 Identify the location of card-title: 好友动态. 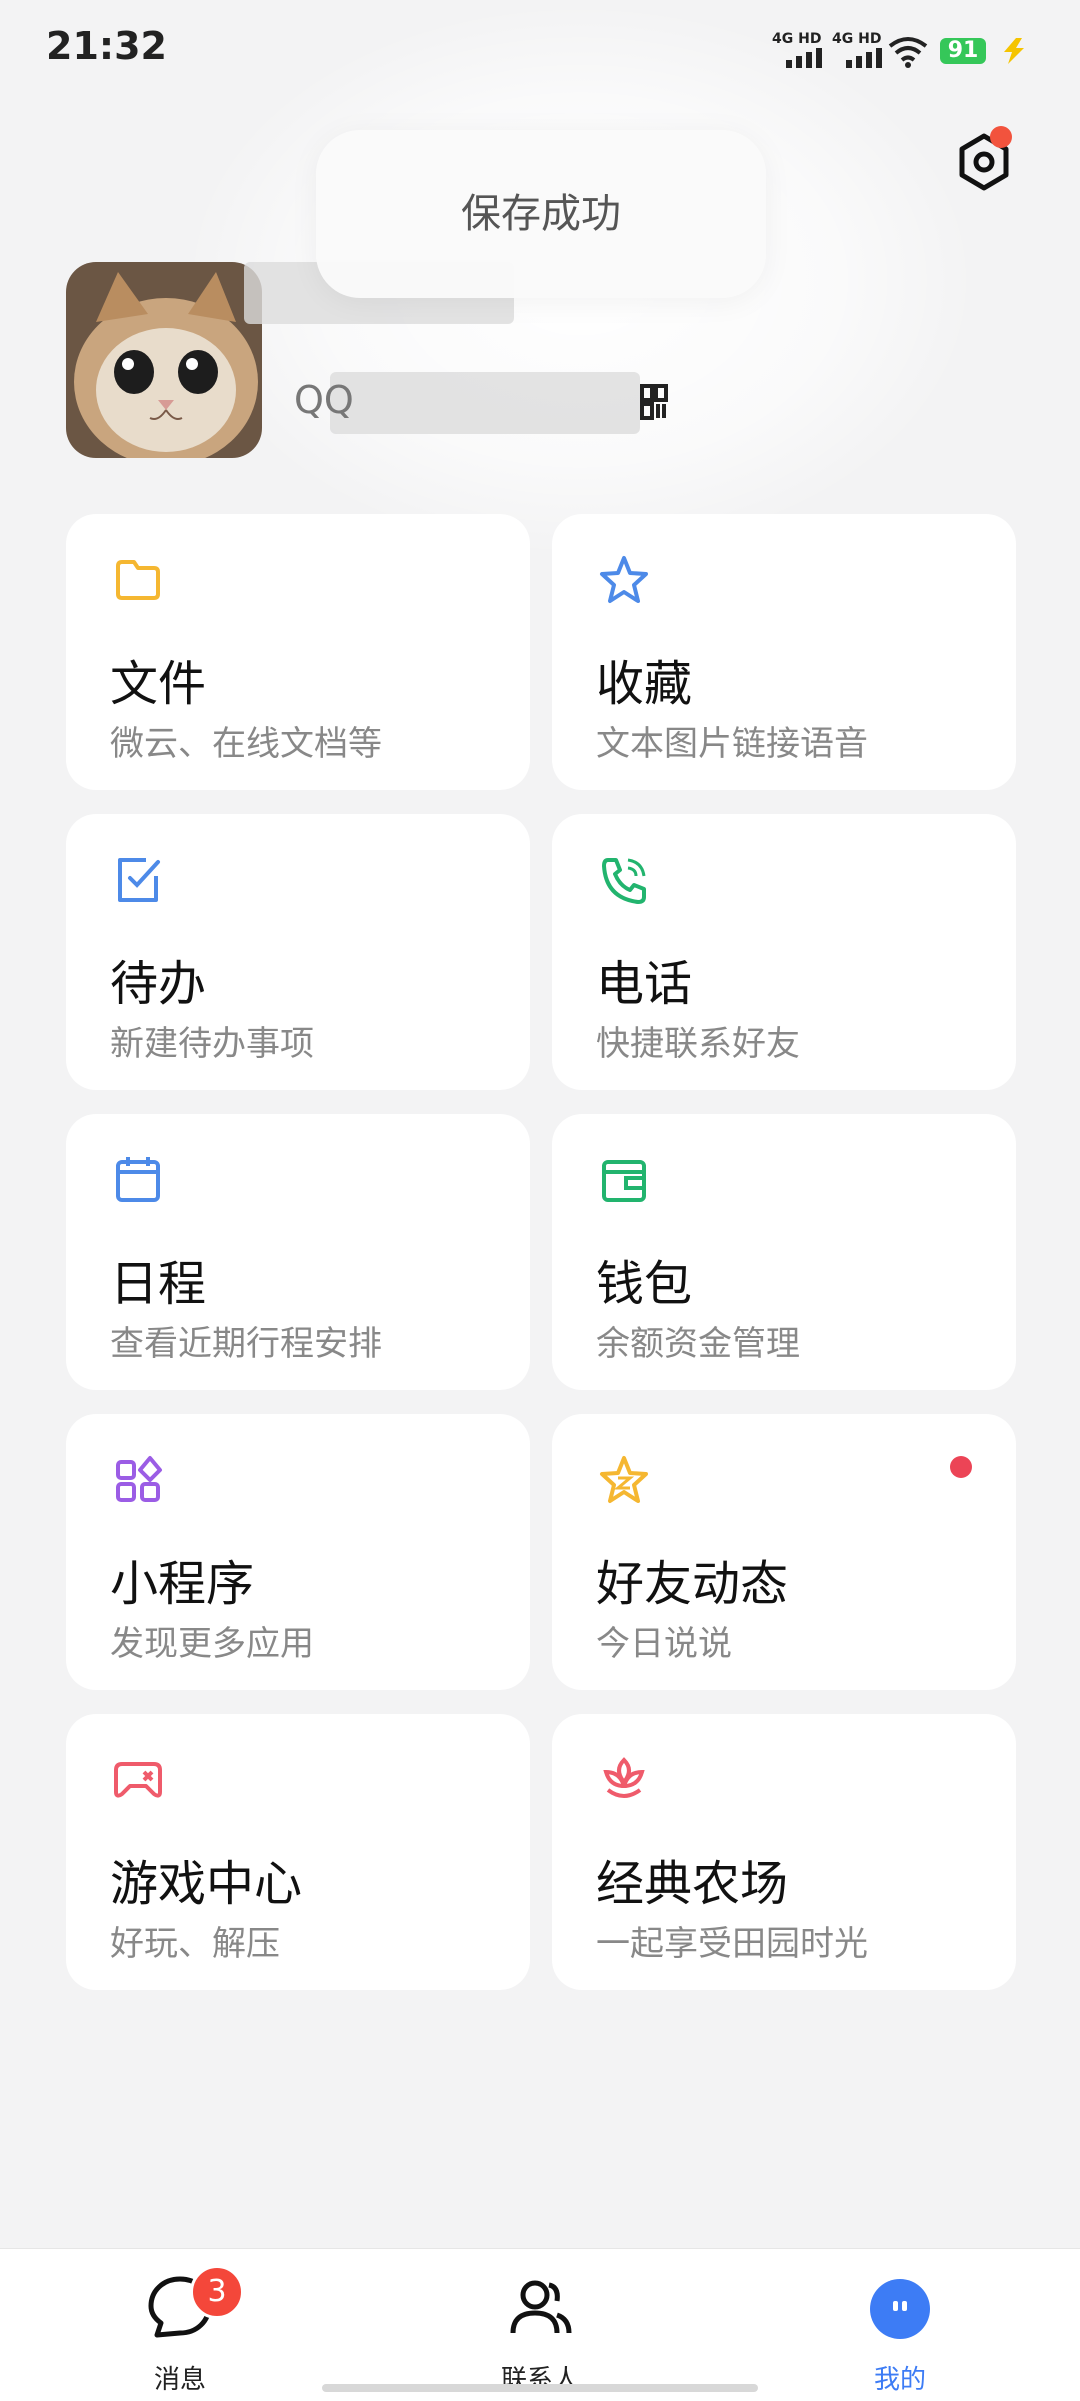
(692, 1584).